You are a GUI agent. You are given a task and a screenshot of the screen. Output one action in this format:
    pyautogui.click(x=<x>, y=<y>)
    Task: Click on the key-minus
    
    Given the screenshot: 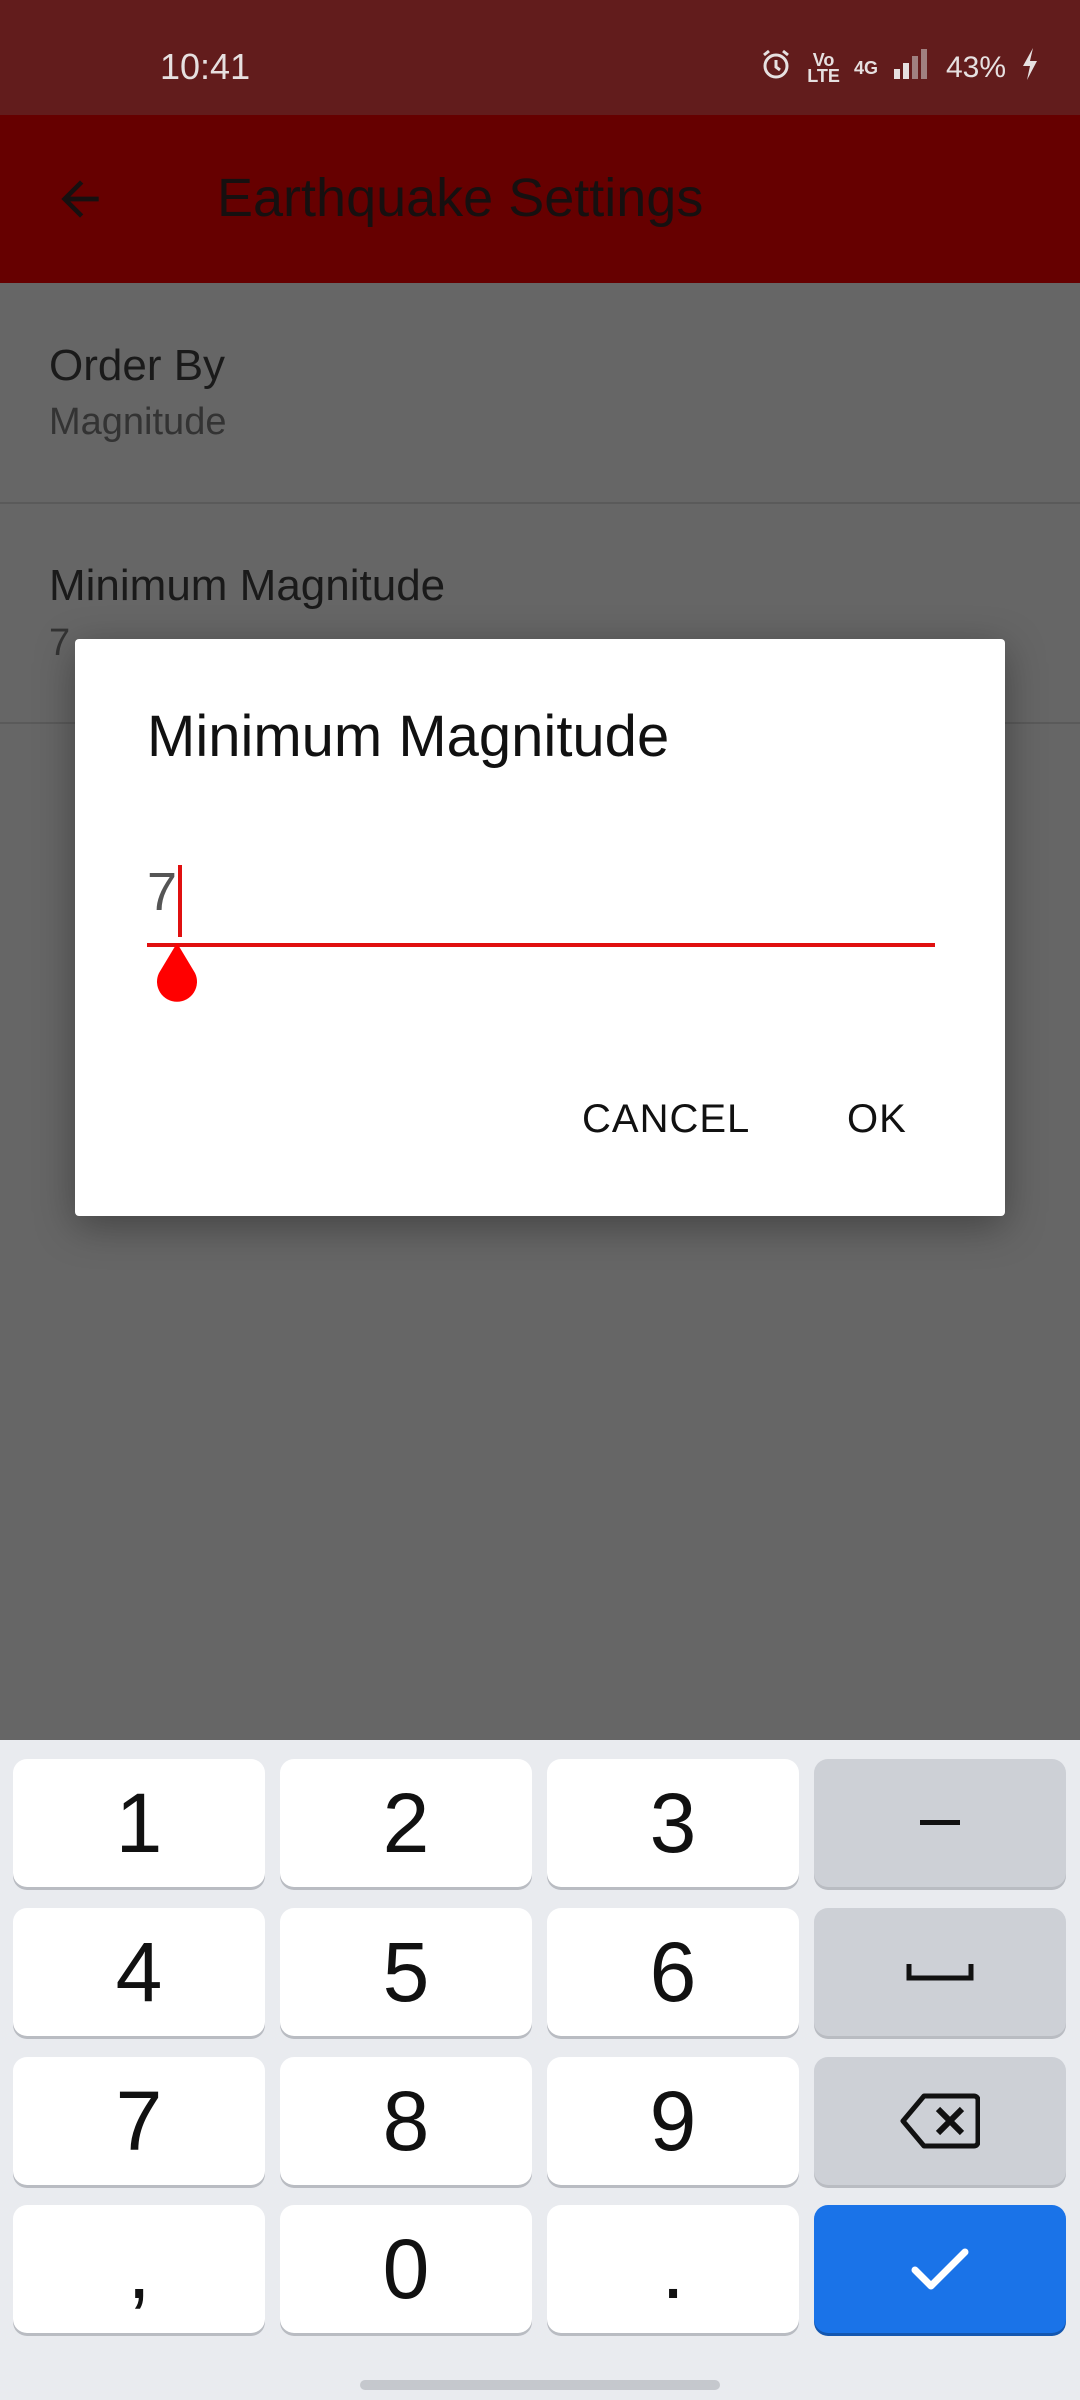 What is the action you would take?
    pyautogui.click(x=940, y=1823)
    